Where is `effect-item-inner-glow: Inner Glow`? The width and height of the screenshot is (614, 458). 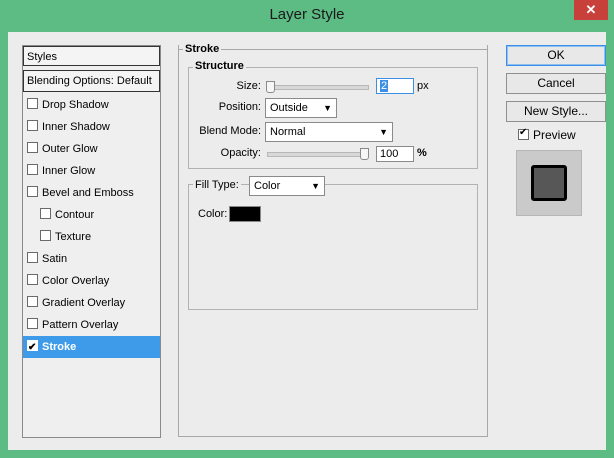 effect-item-inner-glow: Inner Glow is located at coordinates (91, 171).